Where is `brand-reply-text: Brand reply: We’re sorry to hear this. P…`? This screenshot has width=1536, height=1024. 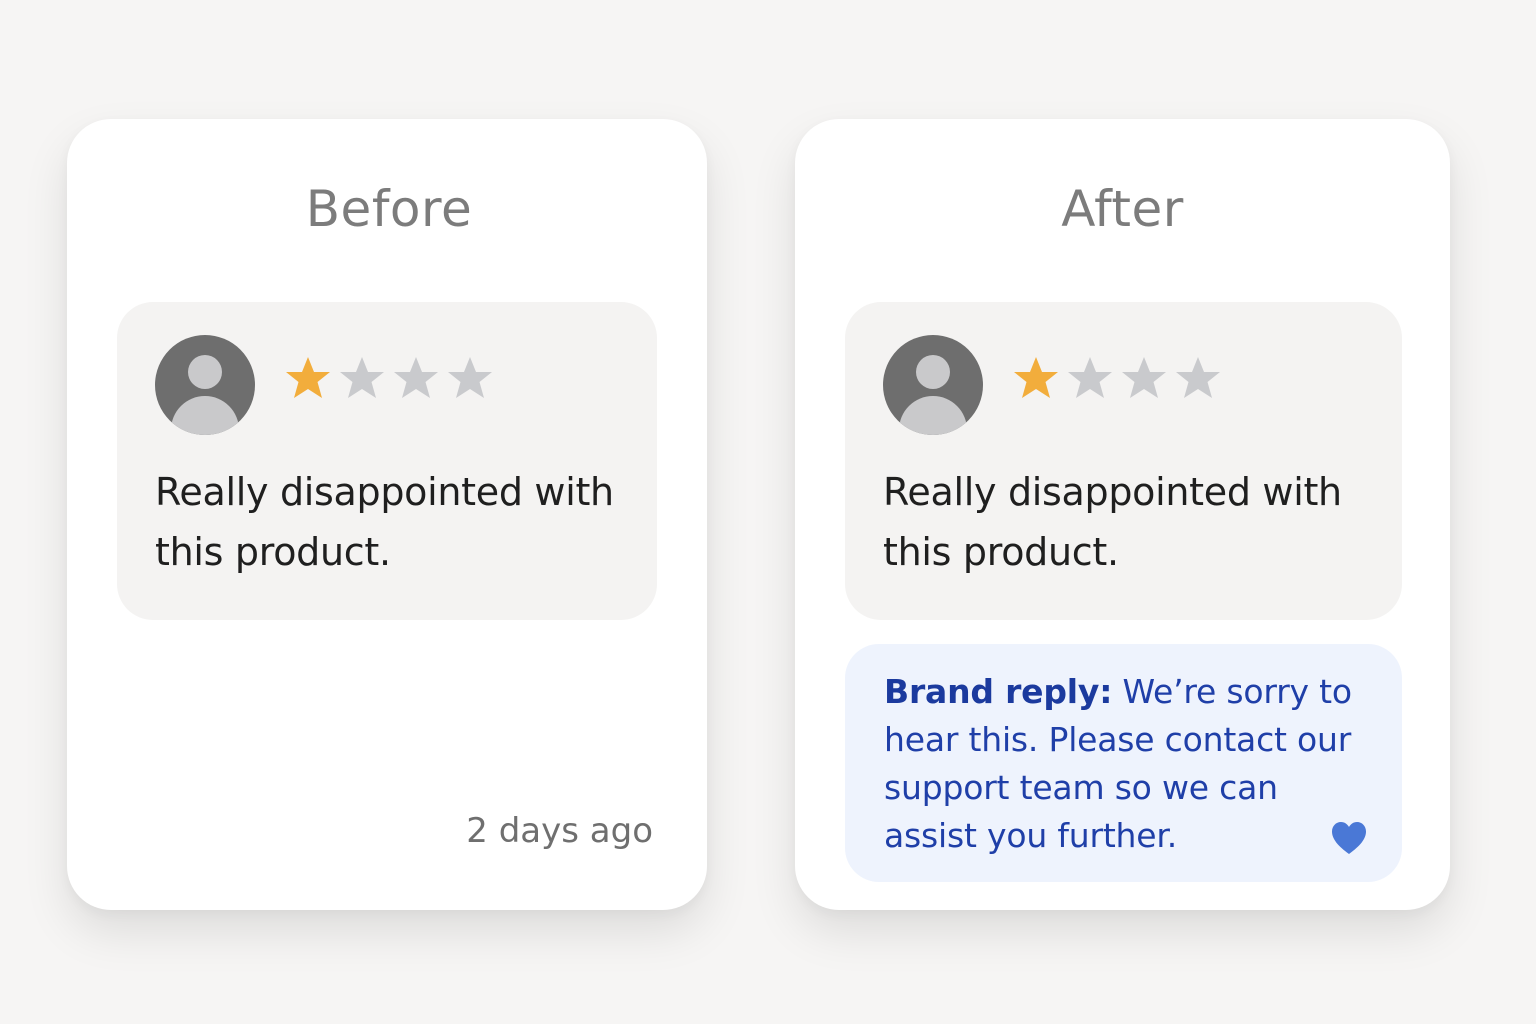
brand-reply-text: Brand reply: We’re sorry to hear this. P… is located at coordinates (1129, 764).